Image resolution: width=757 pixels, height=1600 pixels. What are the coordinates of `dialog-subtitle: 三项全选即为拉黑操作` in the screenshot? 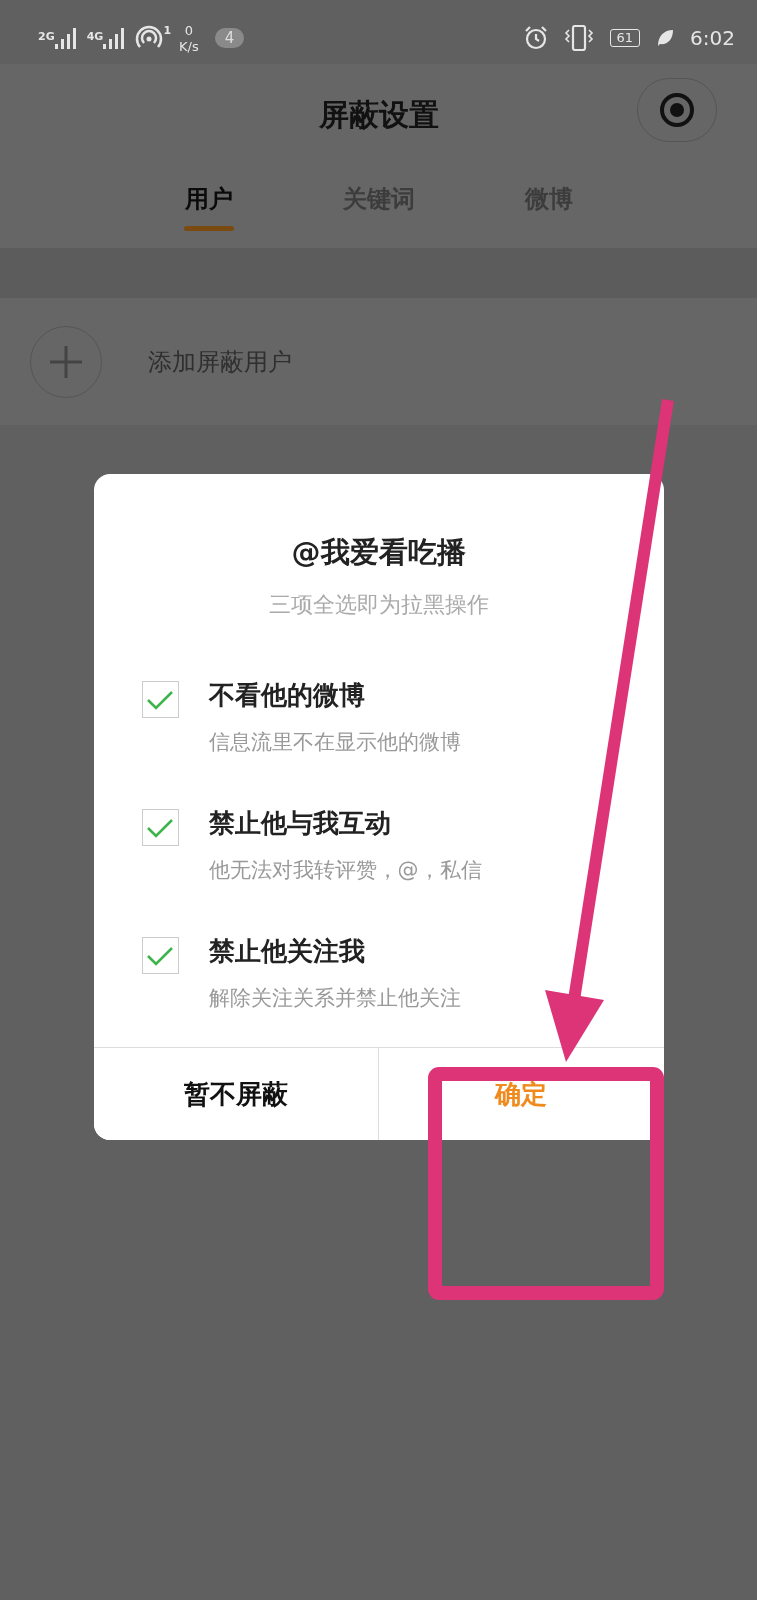 It's located at (378, 605).